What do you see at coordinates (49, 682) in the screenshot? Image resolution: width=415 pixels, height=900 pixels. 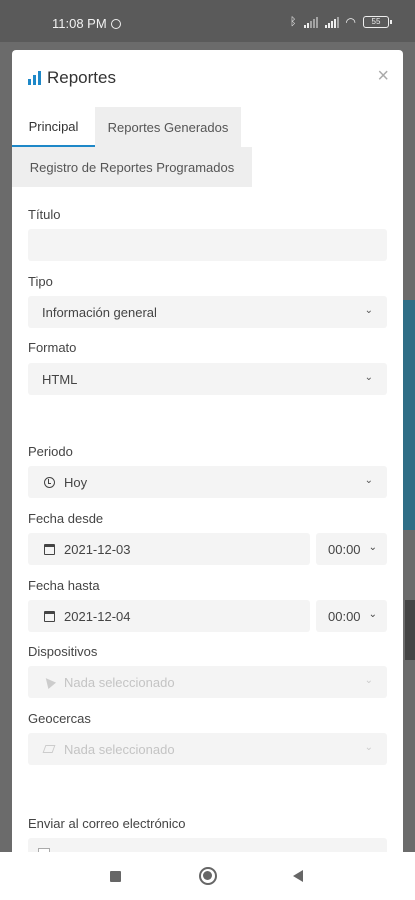 I see `navigation-arrow-icon` at bounding box center [49, 682].